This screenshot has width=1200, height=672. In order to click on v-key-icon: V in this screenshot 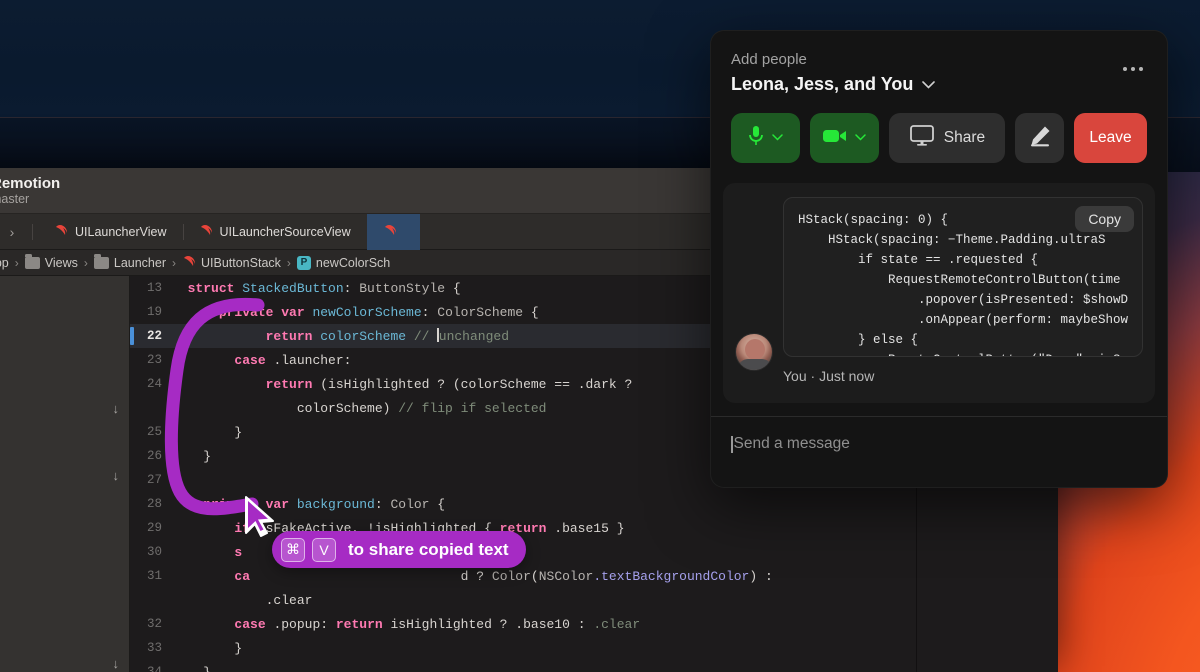, I will do `click(324, 549)`.